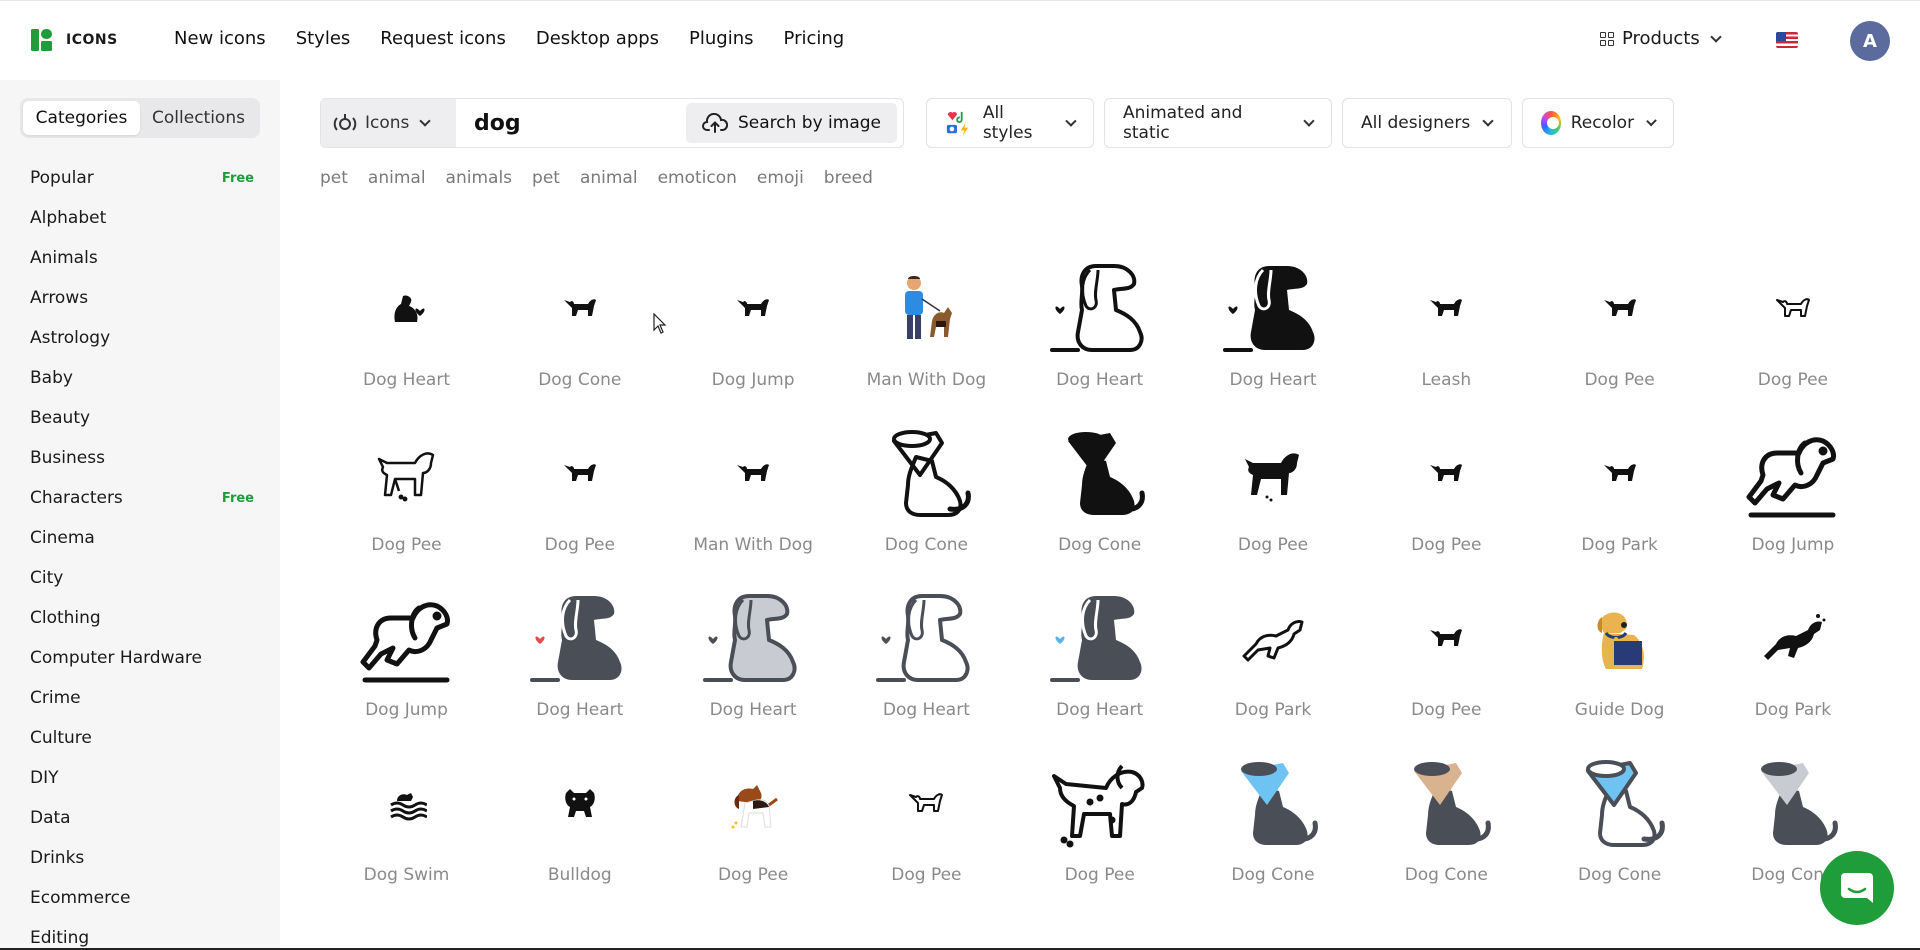 The image size is (1920, 950). I want to click on sidebar-item-computer-hardware: Computer Hardware, so click(140, 658).